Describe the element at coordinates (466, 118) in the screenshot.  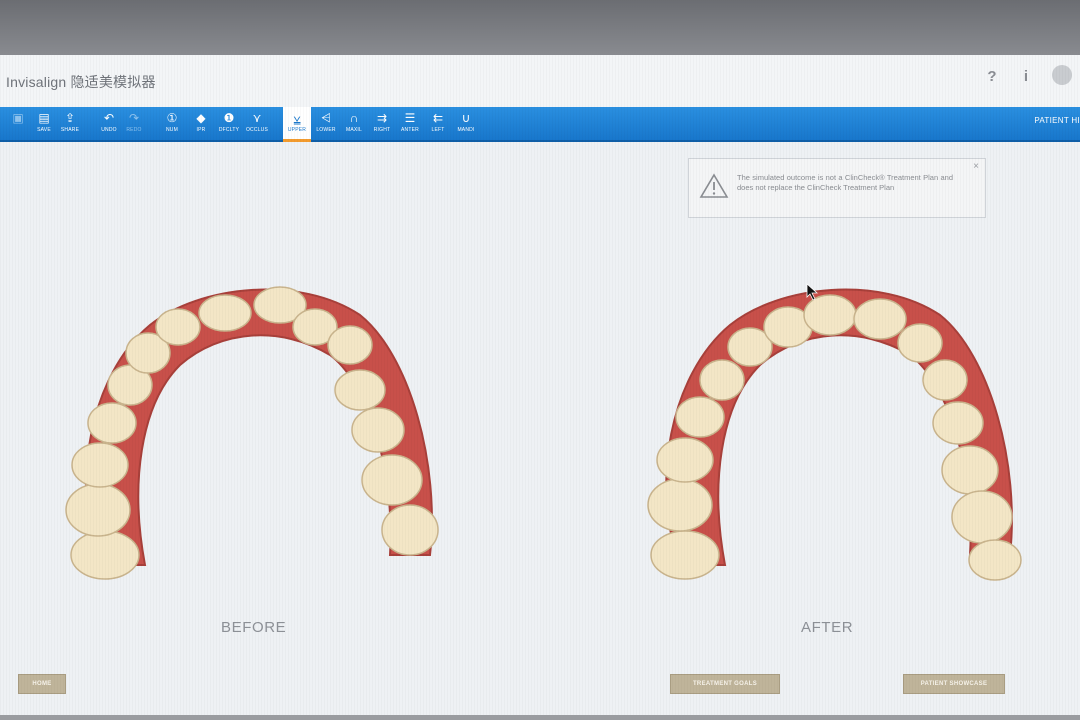
I see `mandibular-icon: ∪` at that location.